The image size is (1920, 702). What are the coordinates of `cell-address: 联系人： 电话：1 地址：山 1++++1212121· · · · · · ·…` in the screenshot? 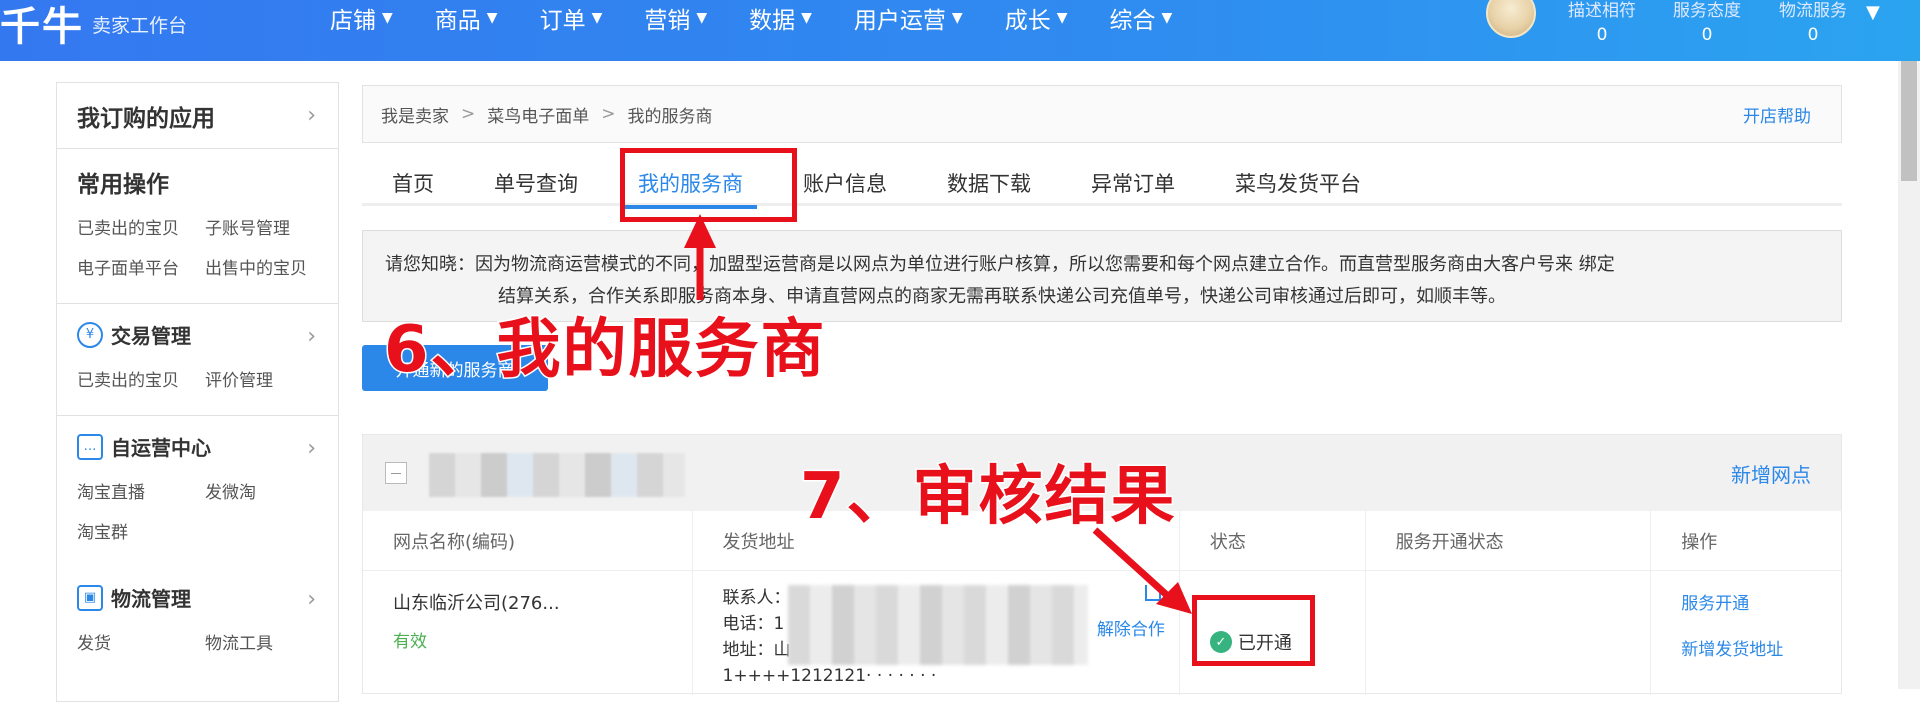 It's located at (936, 633).